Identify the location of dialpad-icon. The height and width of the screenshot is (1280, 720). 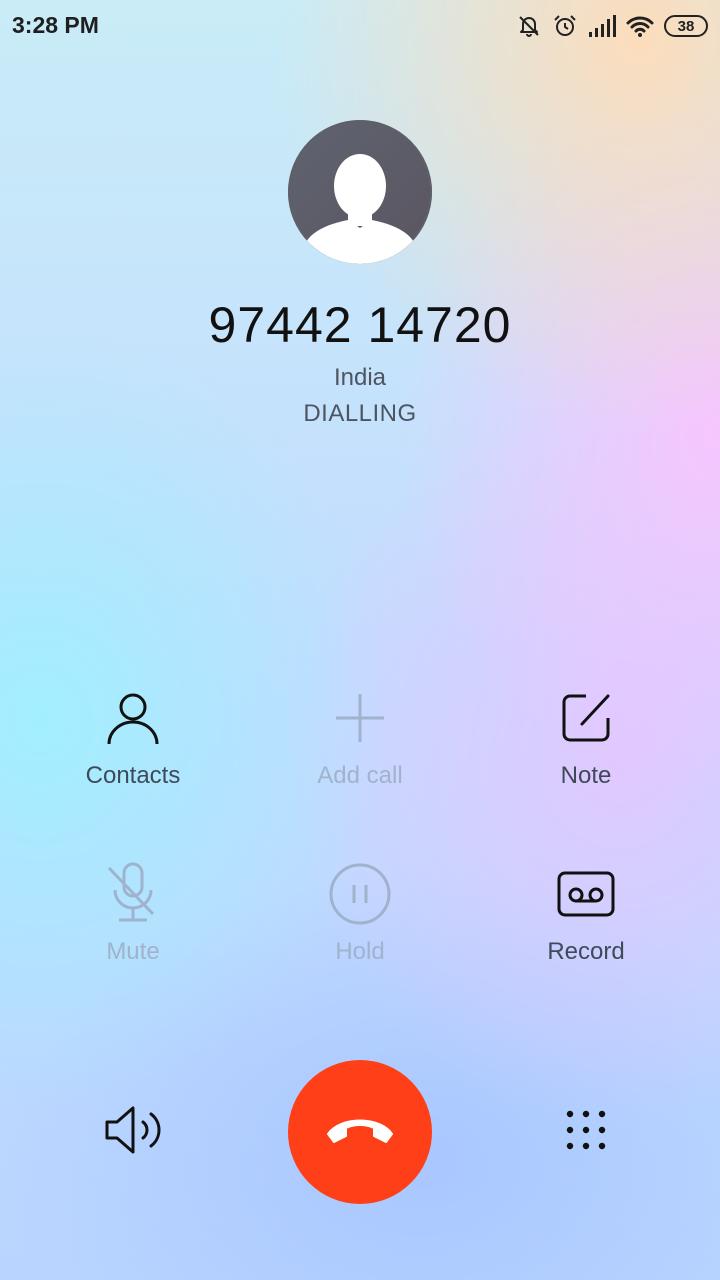
(586, 1132).